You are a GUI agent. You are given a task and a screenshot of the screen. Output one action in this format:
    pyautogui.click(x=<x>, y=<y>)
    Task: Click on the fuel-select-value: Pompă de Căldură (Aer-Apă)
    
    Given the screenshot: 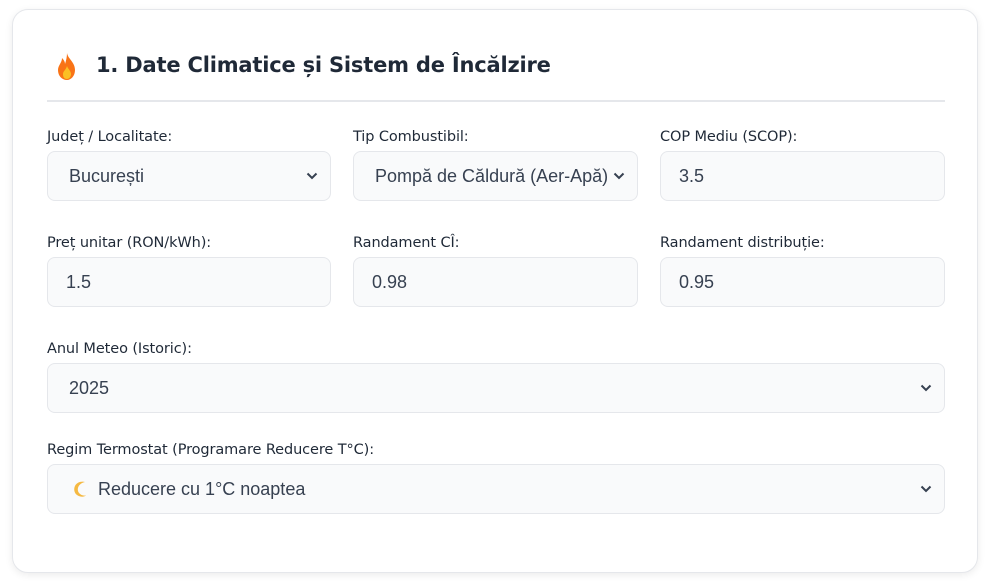 What is the action you would take?
    pyautogui.click(x=492, y=175)
    